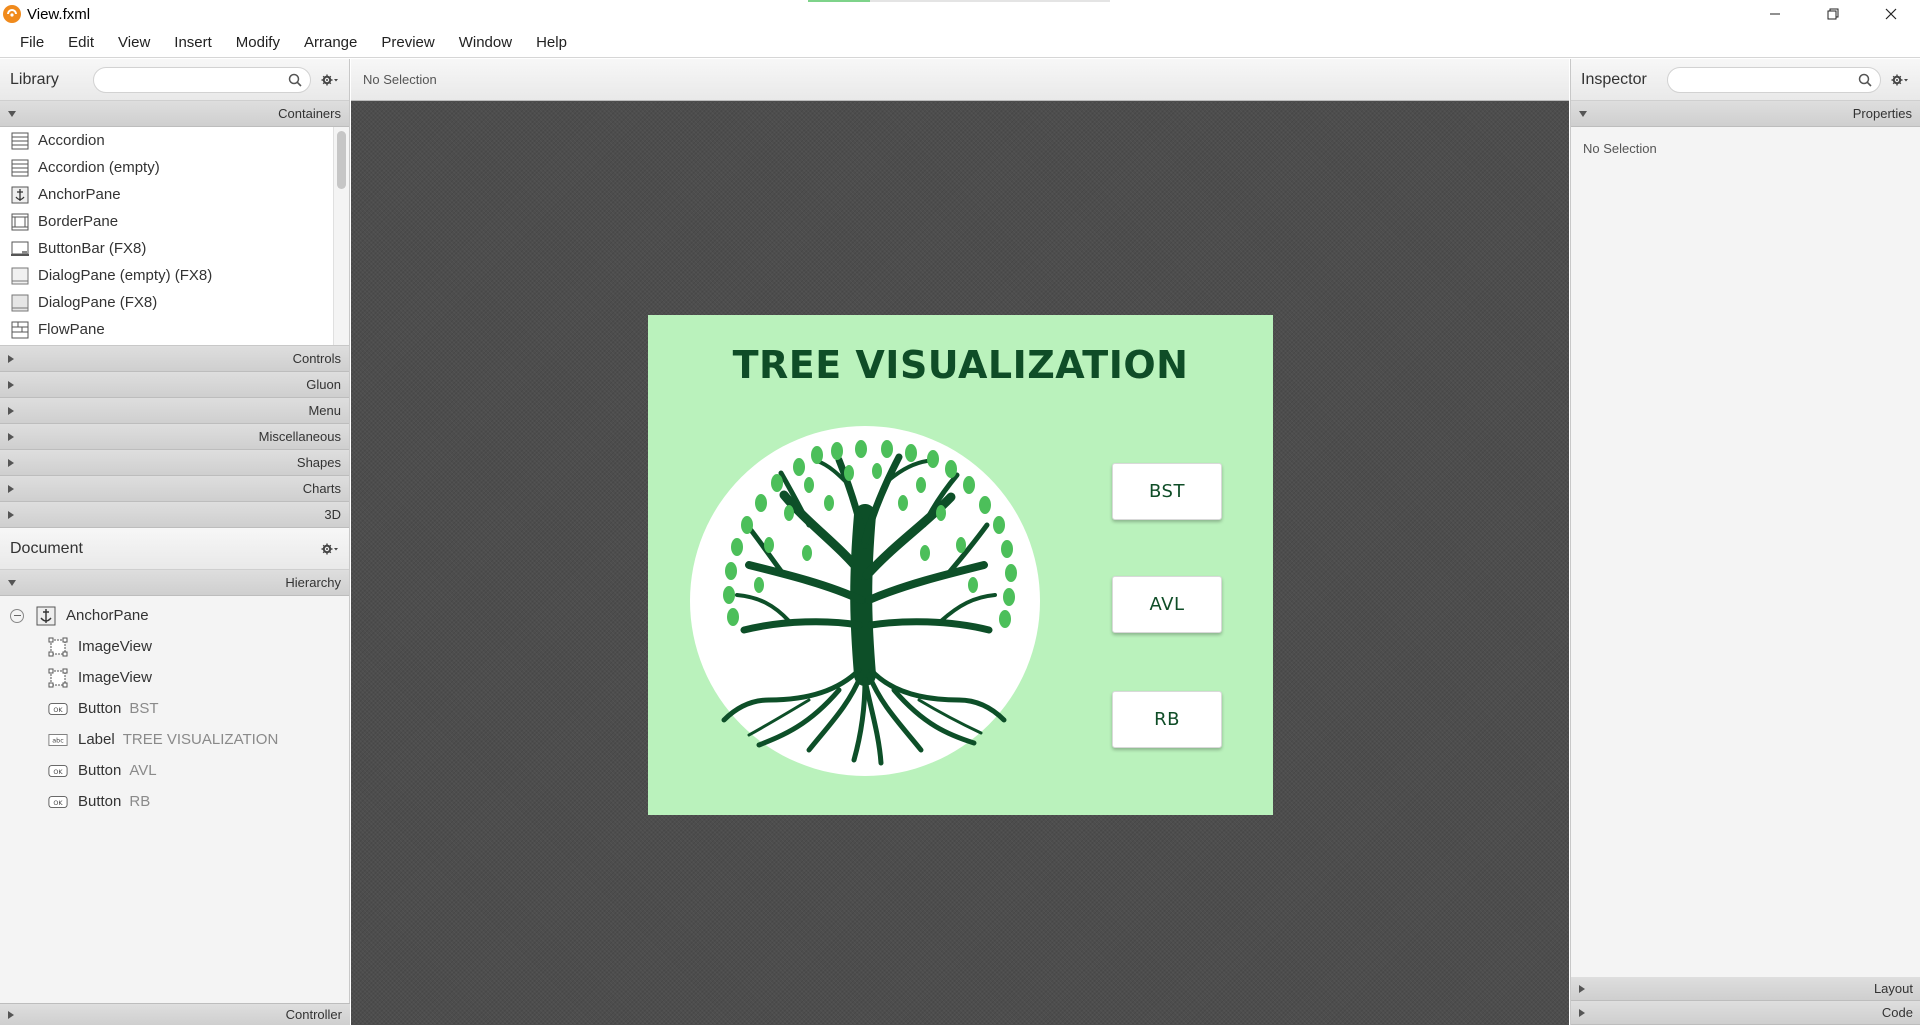  I want to click on tree-row: abc Label TREE VISUALIZATION, so click(174, 739).